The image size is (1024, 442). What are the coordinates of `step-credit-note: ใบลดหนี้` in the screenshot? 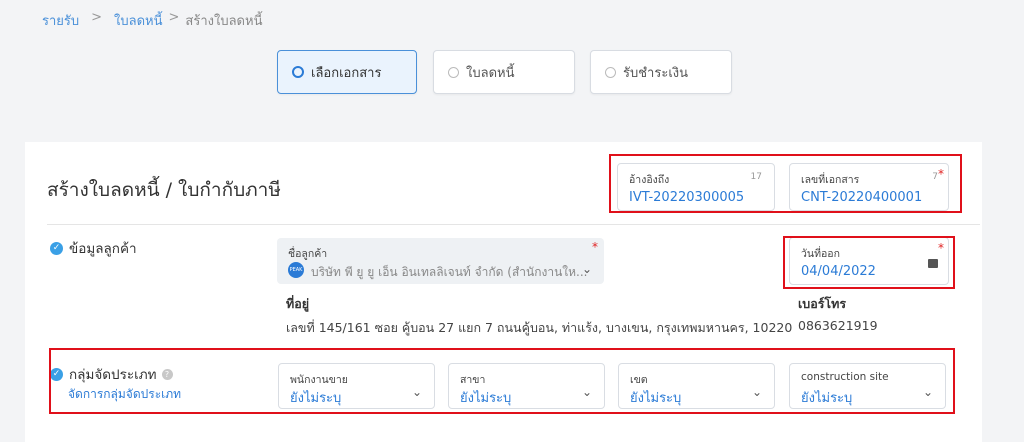 It's located at (504, 72).